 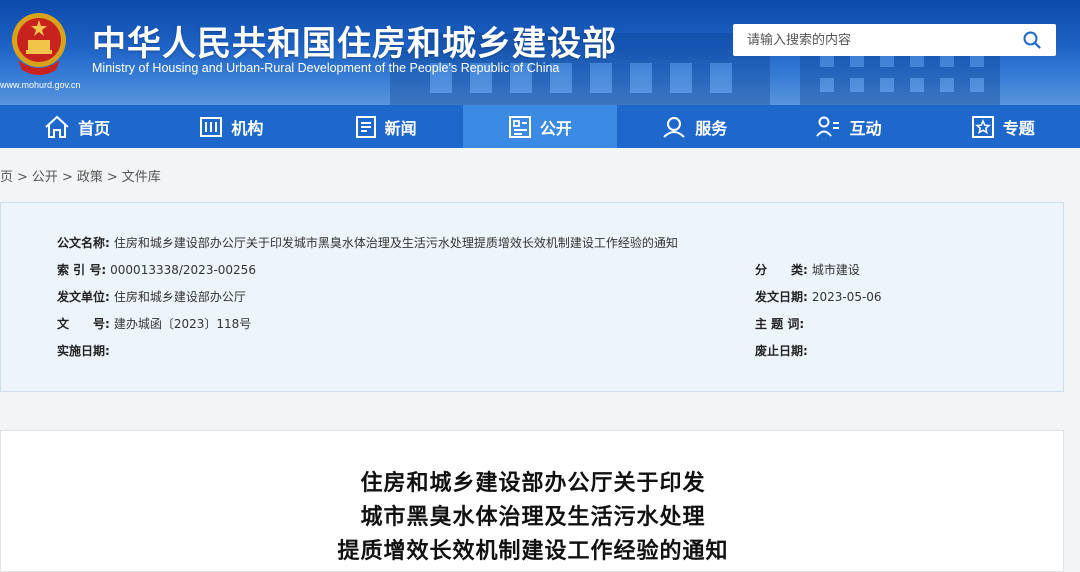 I want to click on article-title-line-2: 城市黑臭水体治理及生活污水处理, so click(x=533, y=517).